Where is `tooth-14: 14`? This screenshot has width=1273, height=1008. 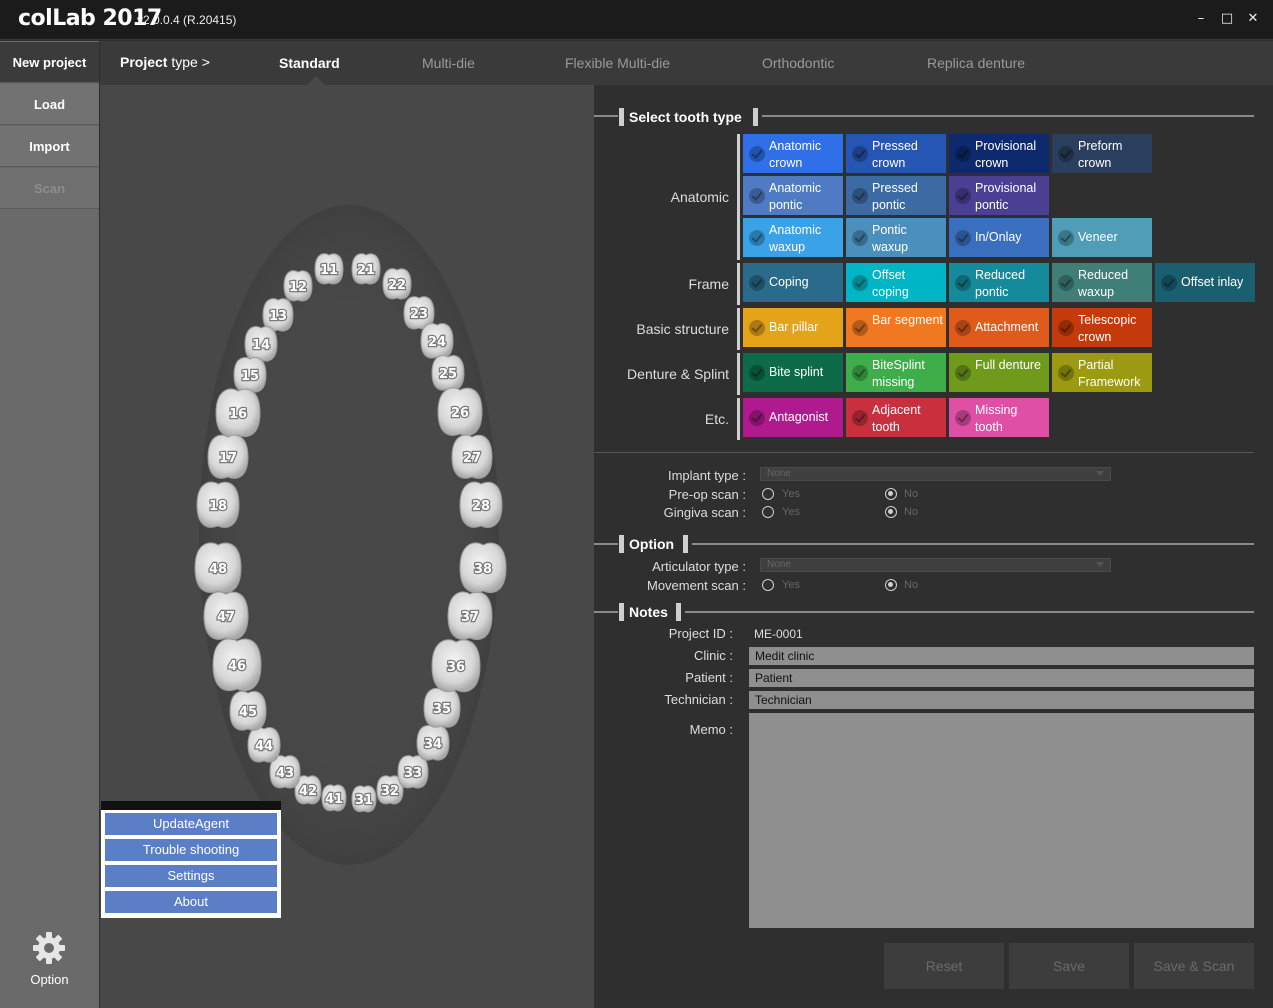
tooth-14: 14 is located at coordinates (261, 344).